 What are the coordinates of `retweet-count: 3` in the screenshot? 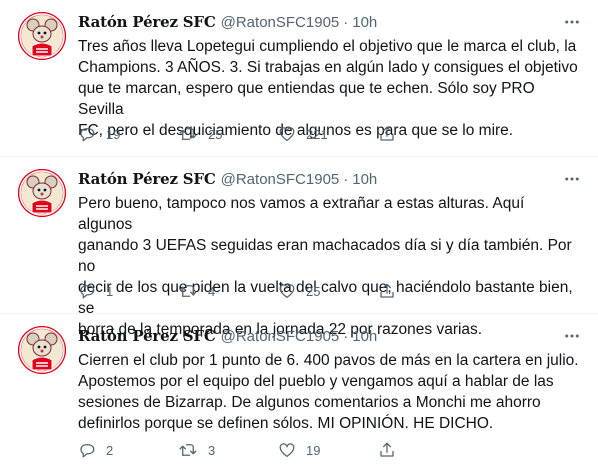 It's located at (212, 450).